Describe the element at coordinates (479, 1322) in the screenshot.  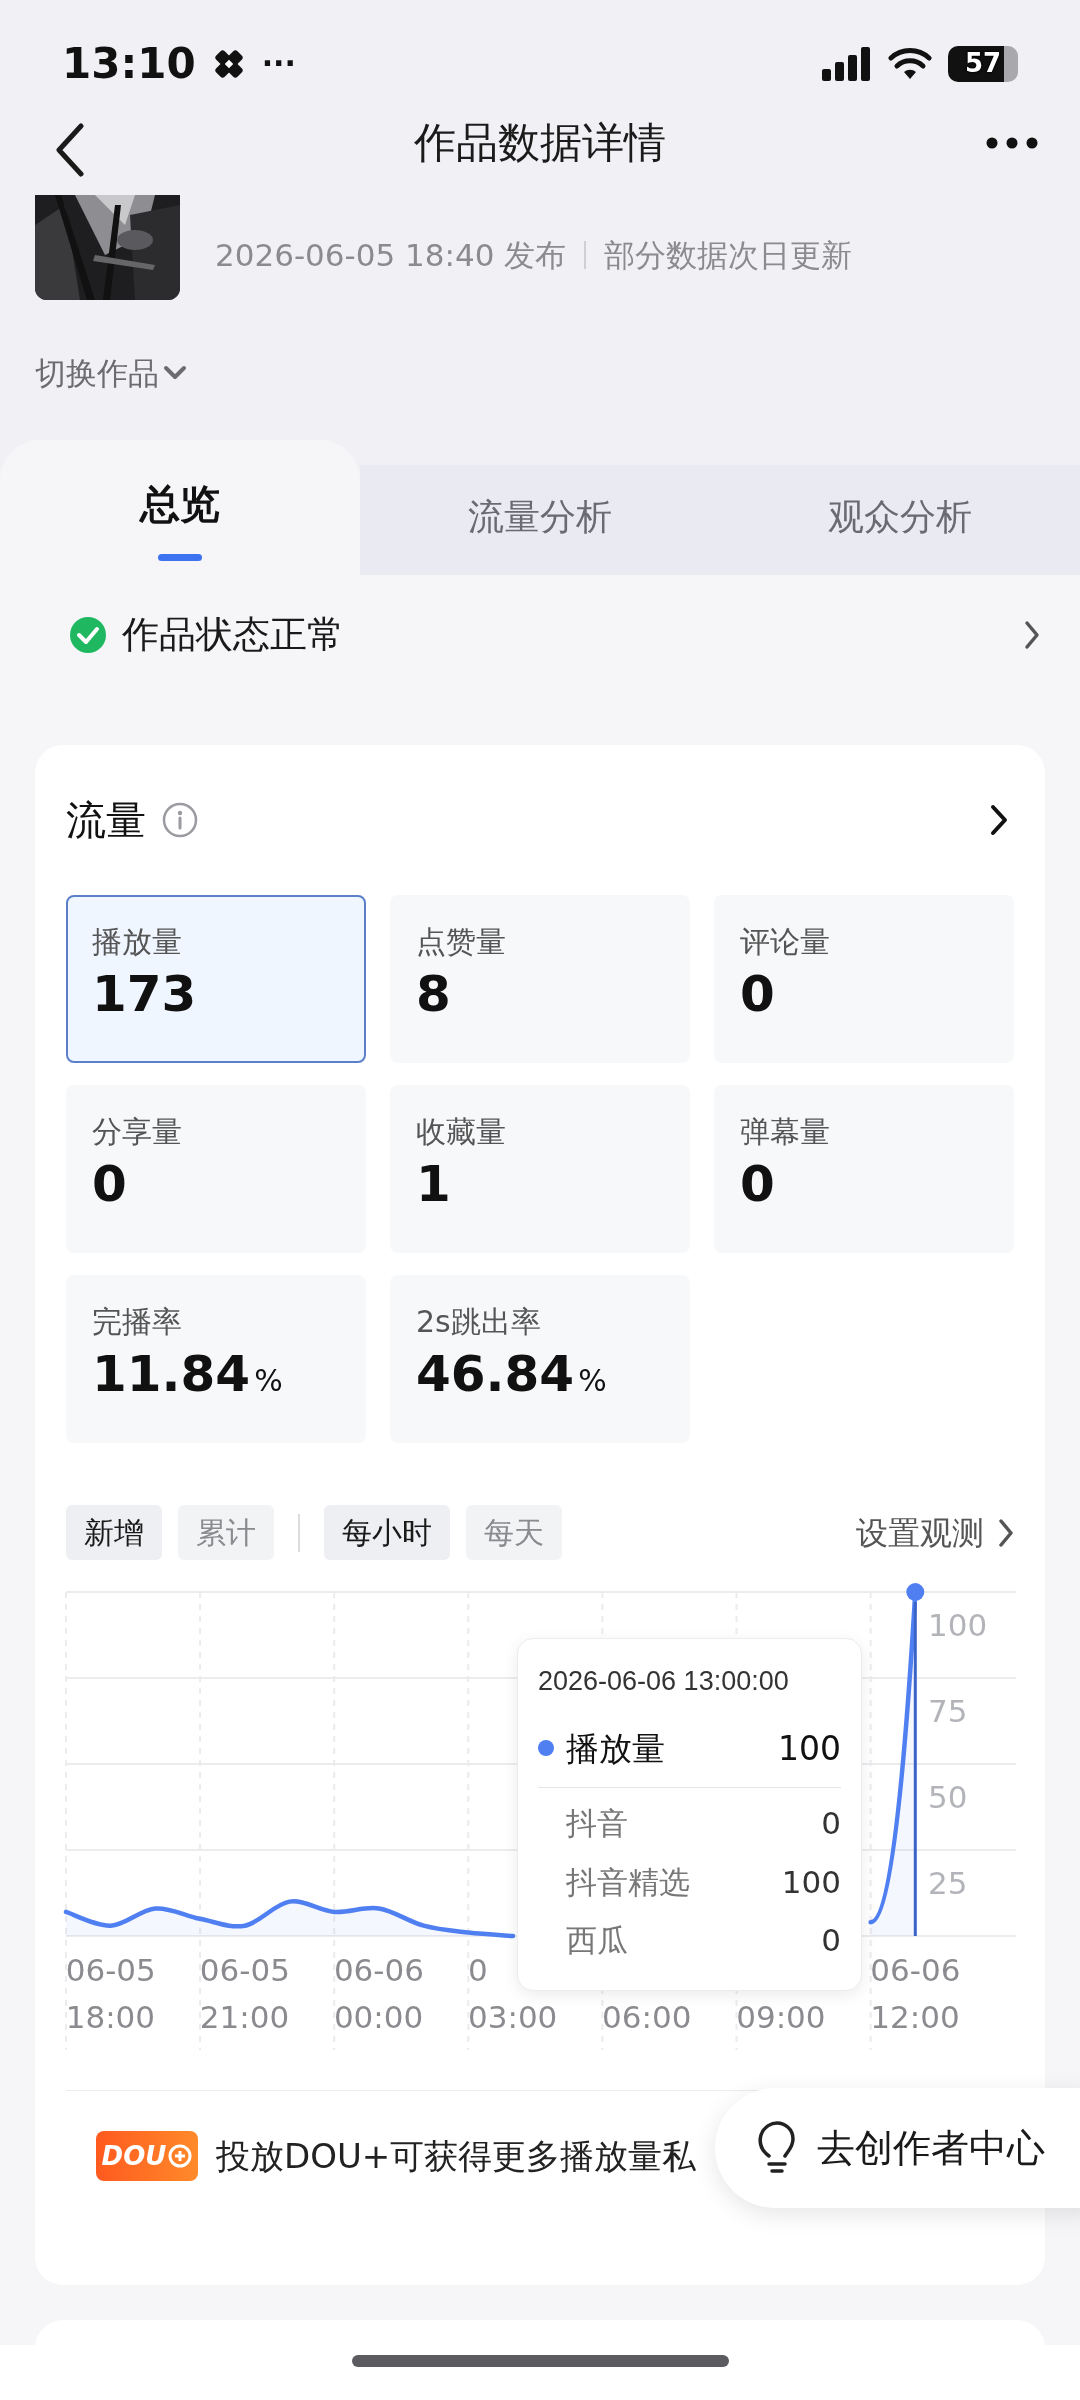
I see `metric-label: 2s跳出率` at that location.